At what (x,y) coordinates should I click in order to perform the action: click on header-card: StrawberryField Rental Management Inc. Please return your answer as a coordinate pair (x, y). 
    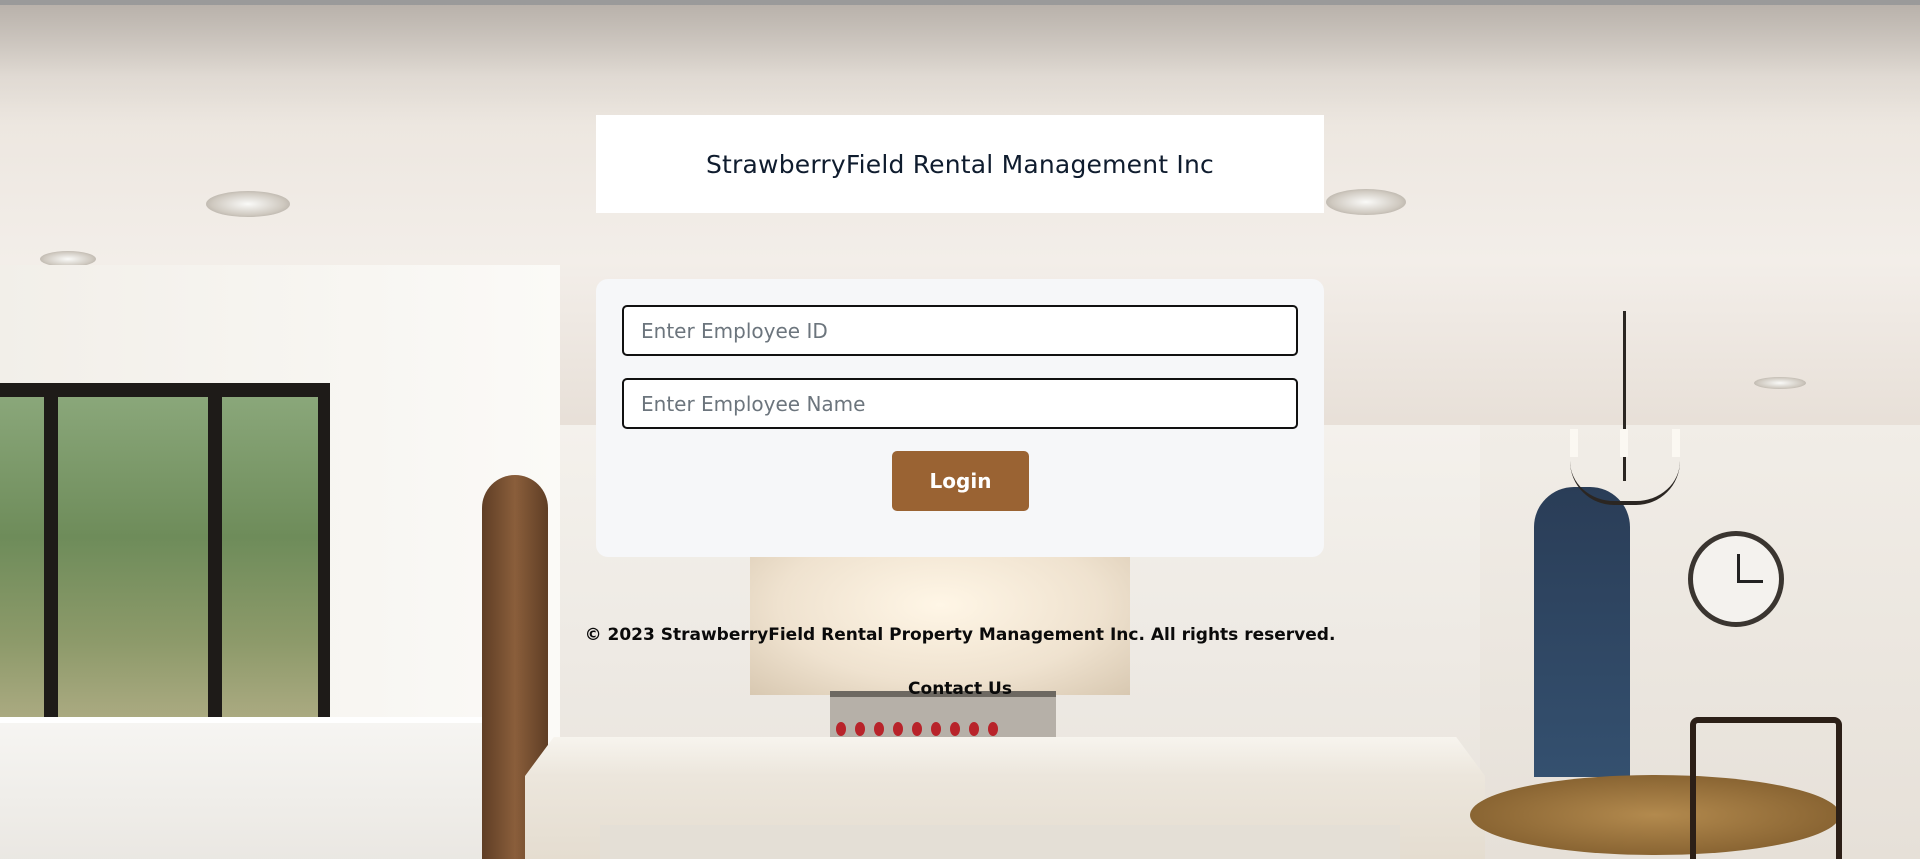
    Looking at the image, I should click on (960, 164).